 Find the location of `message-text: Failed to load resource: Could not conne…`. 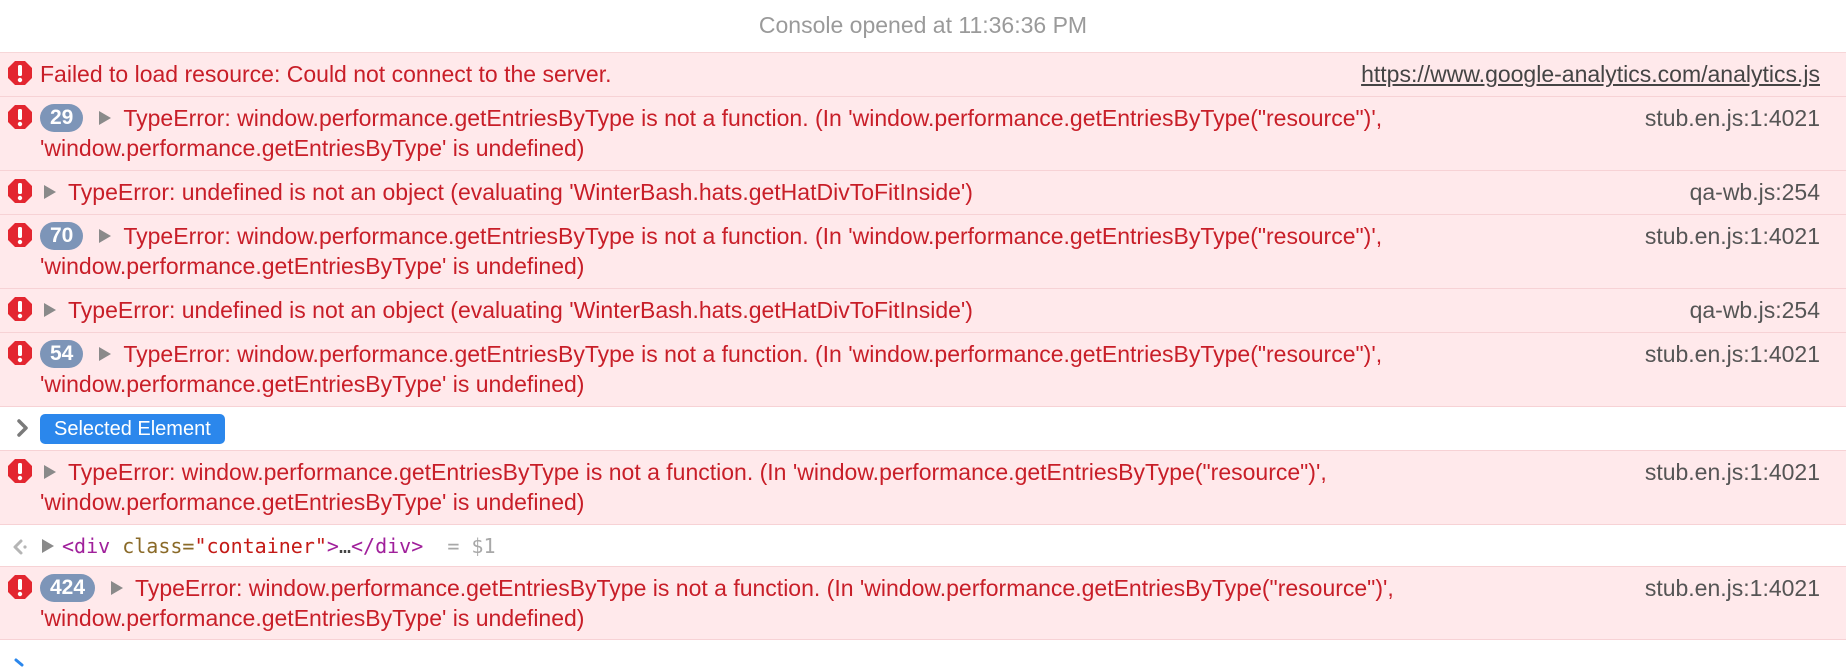

message-text: Failed to load resource: Could not conne… is located at coordinates (326, 74).